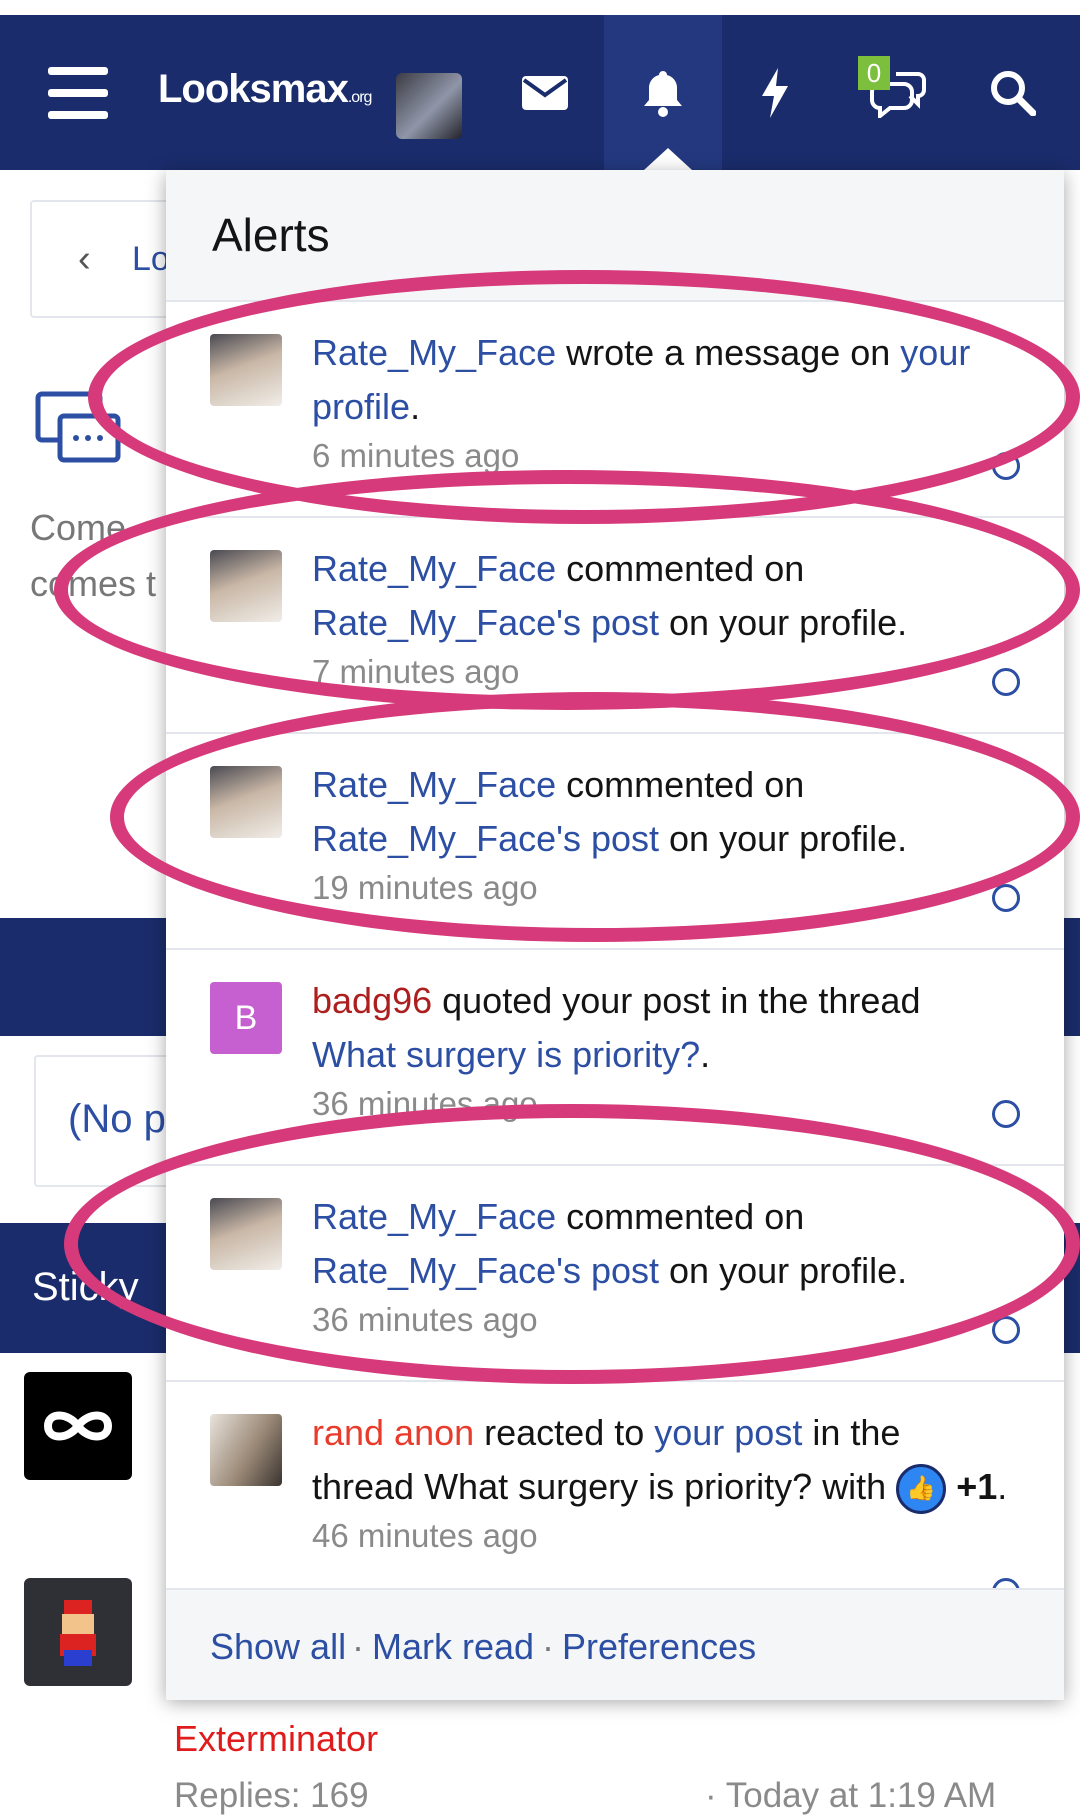  I want to click on thumbs-up-icon: 👍, so click(921, 1489).